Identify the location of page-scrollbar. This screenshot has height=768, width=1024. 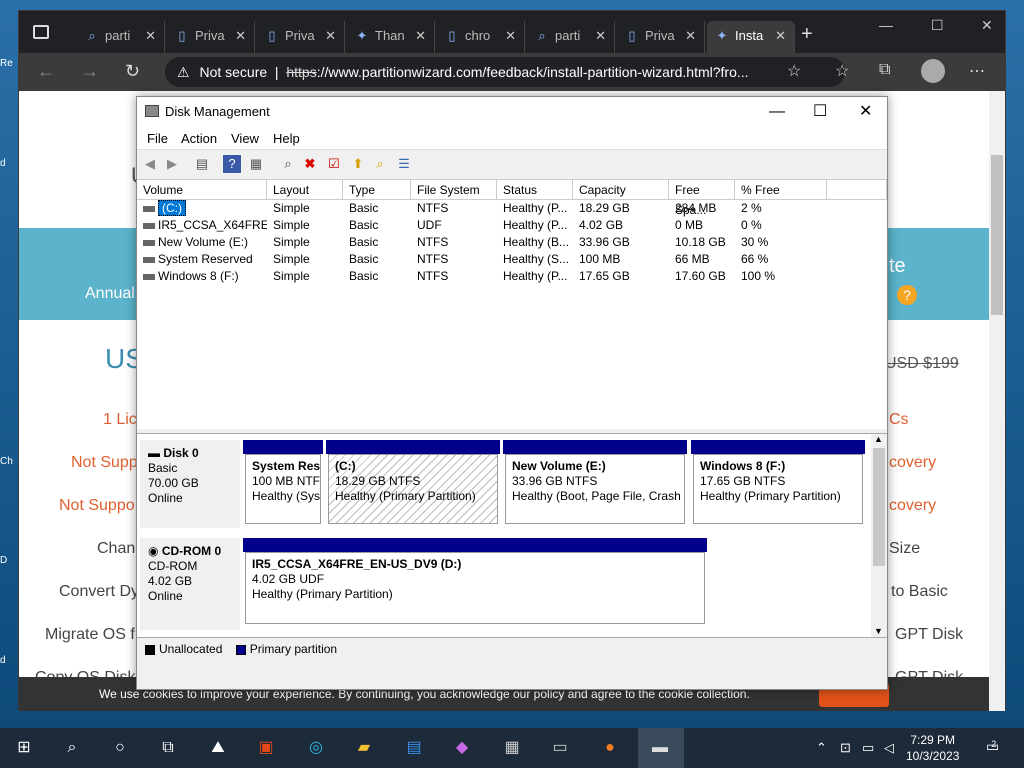
(997, 401).